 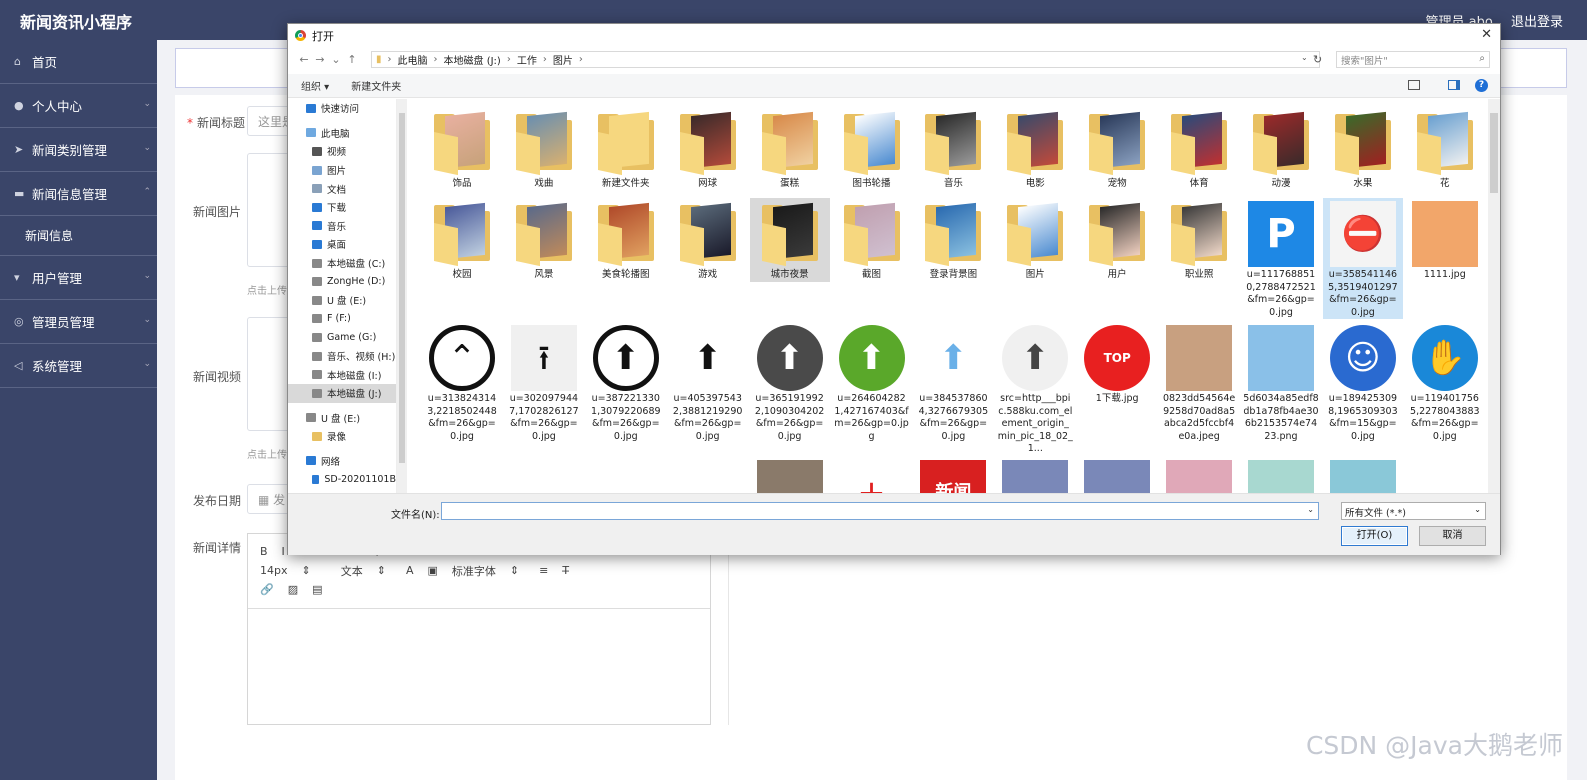 I want to click on nav-item: 本地磁盘 (I:), so click(x=342, y=374).